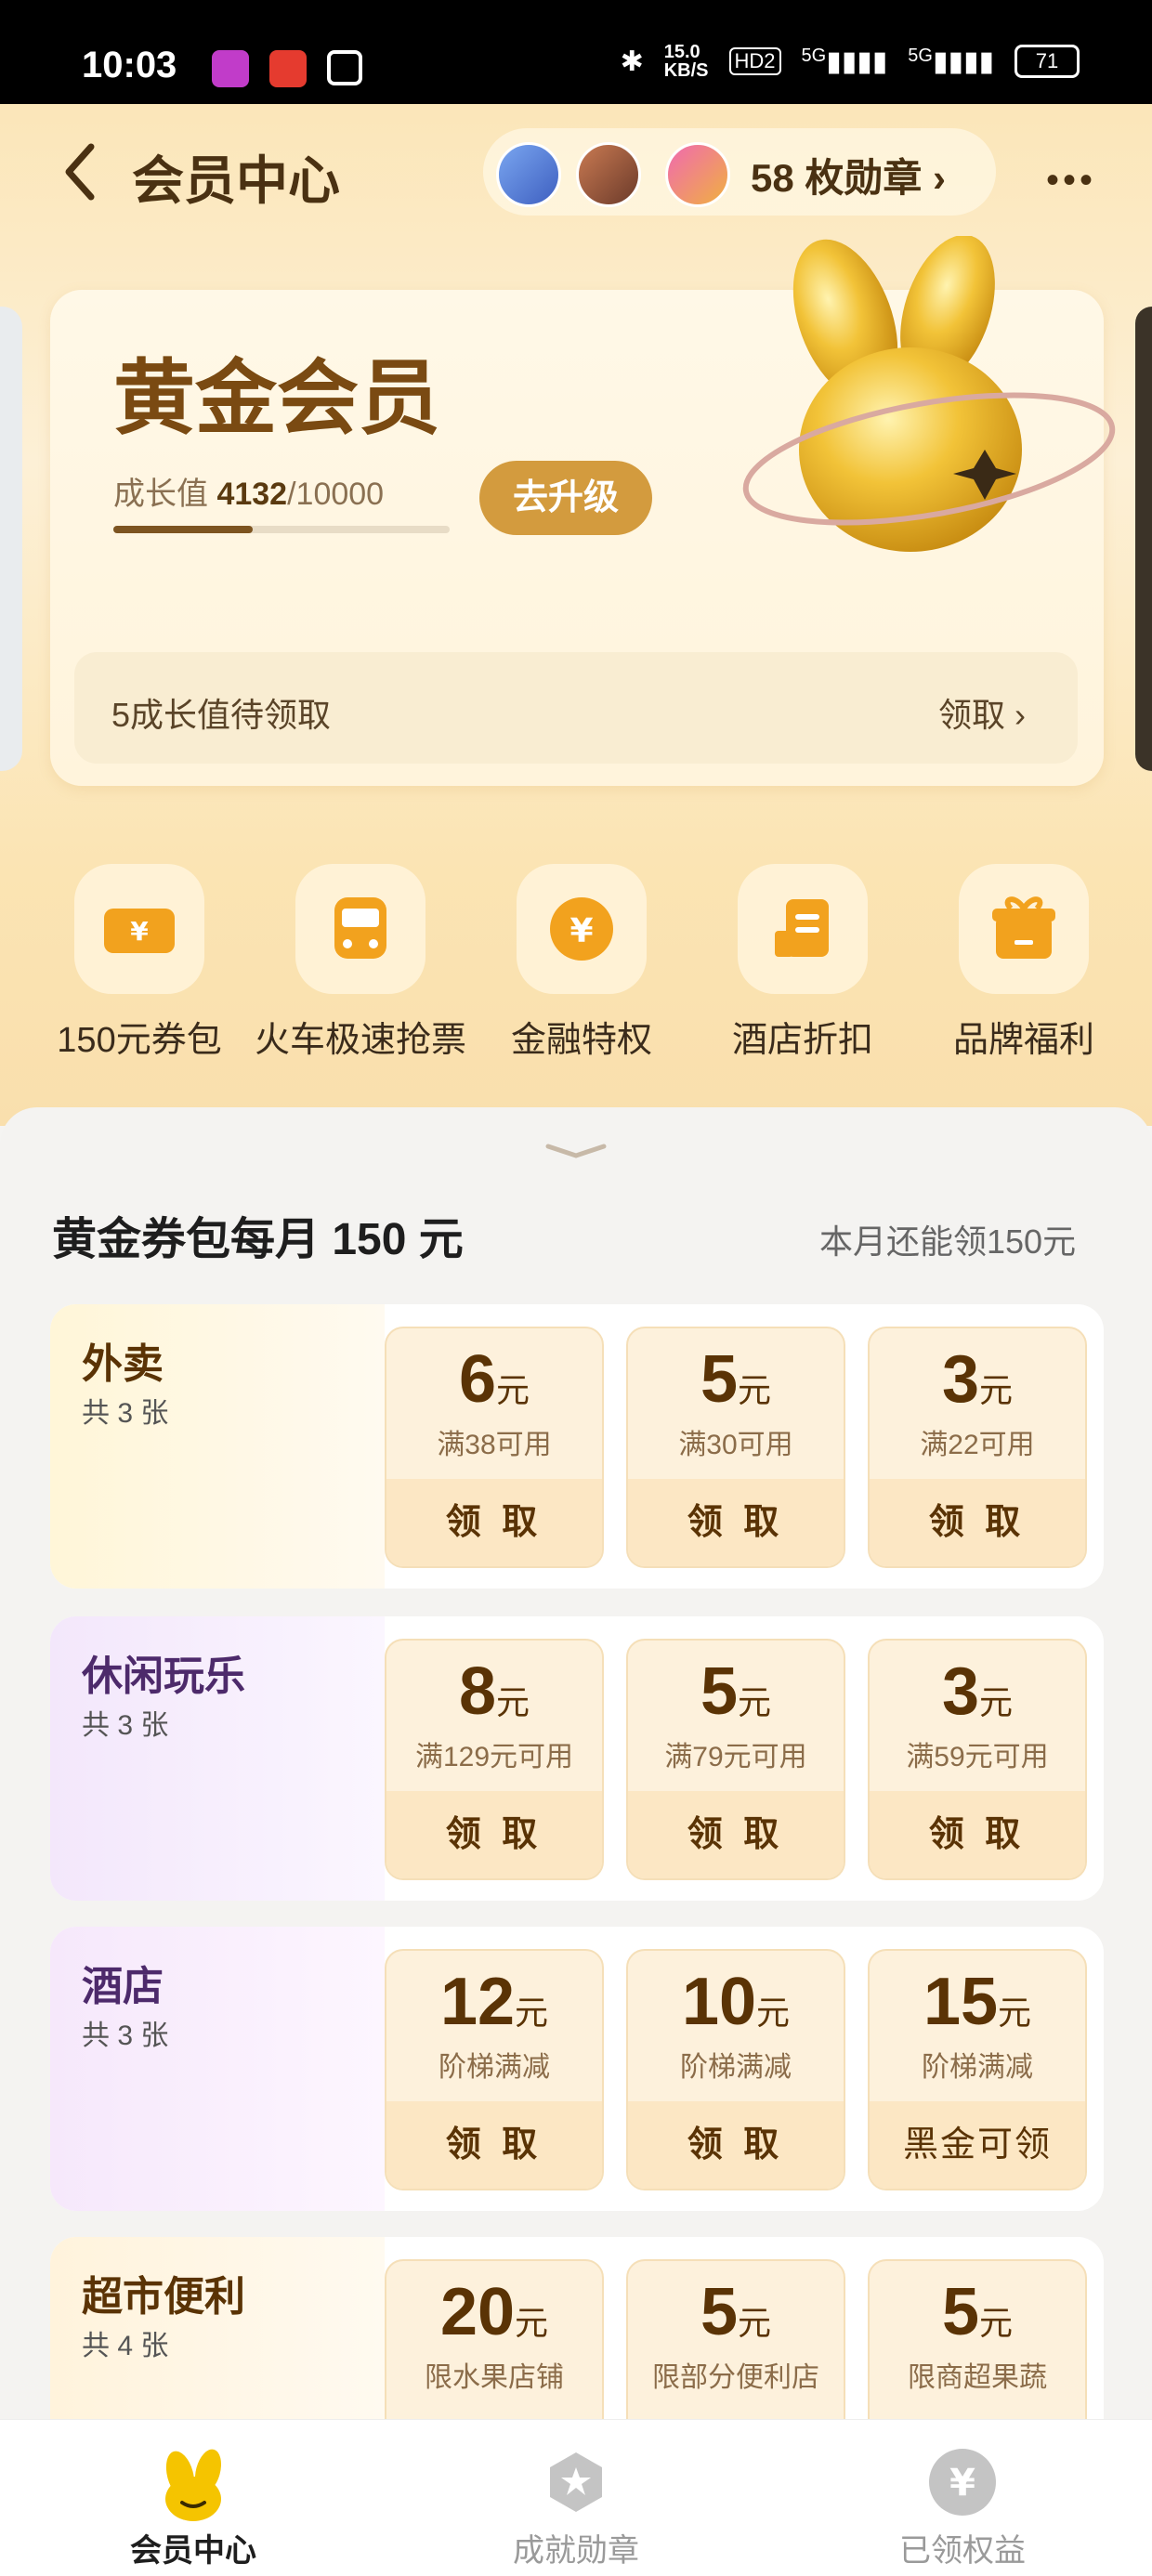 Image resolution: width=1152 pixels, height=2576 pixels. What do you see at coordinates (360, 1036) in the screenshot?
I see `shortcut-label: 火车极速抢票` at bounding box center [360, 1036].